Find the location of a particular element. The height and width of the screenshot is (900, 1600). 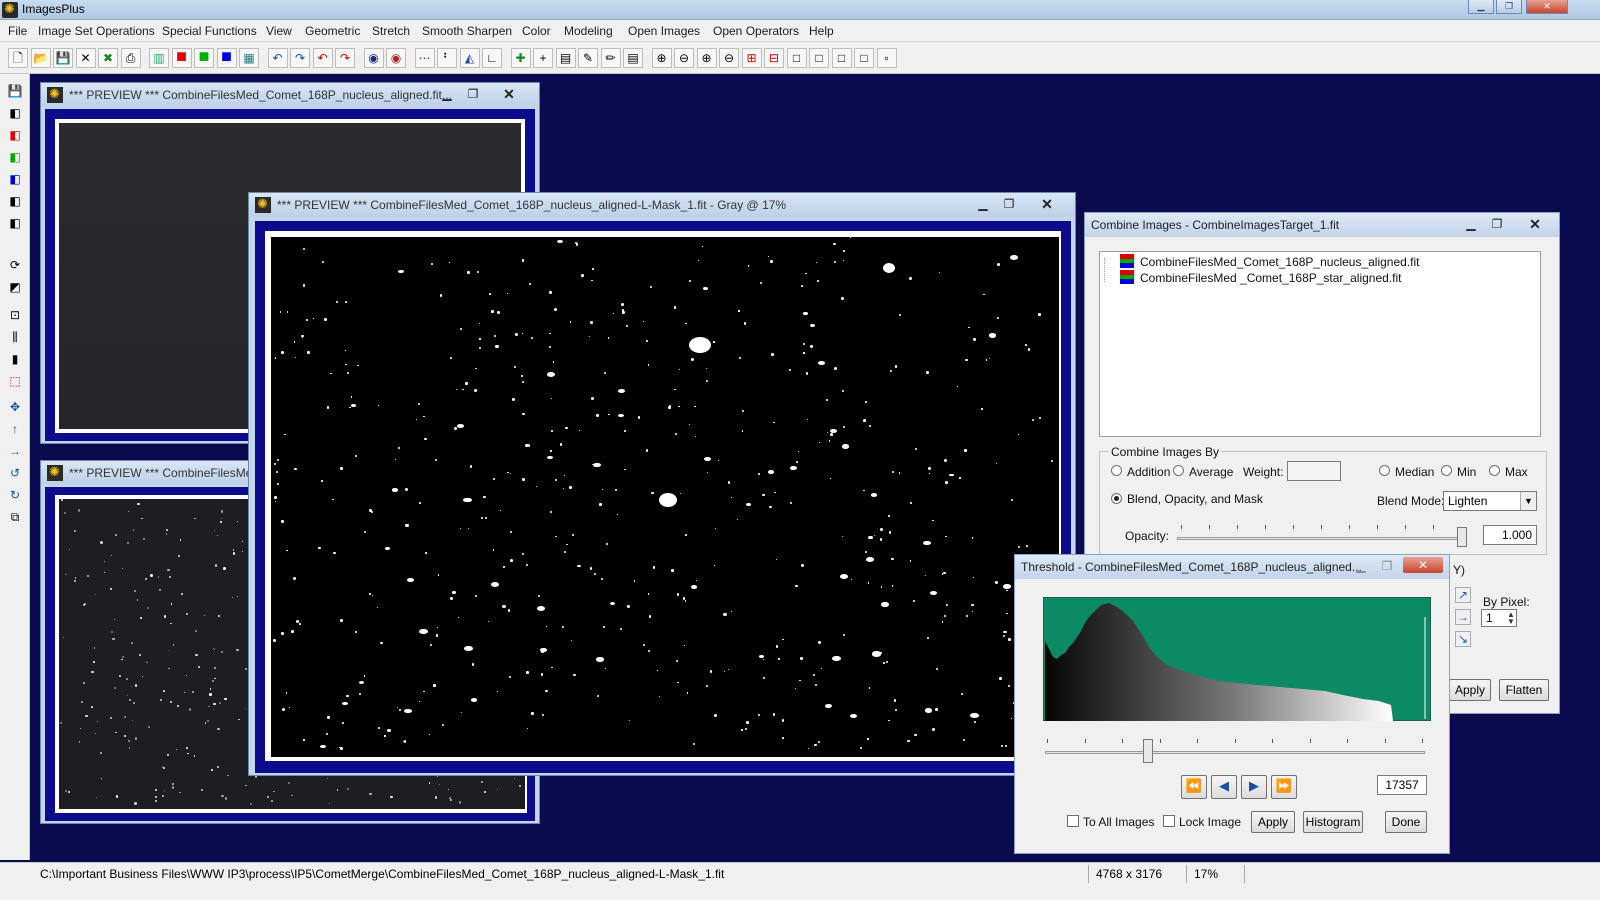

menu-stretch: Stretch is located at coordinates (391, 31).